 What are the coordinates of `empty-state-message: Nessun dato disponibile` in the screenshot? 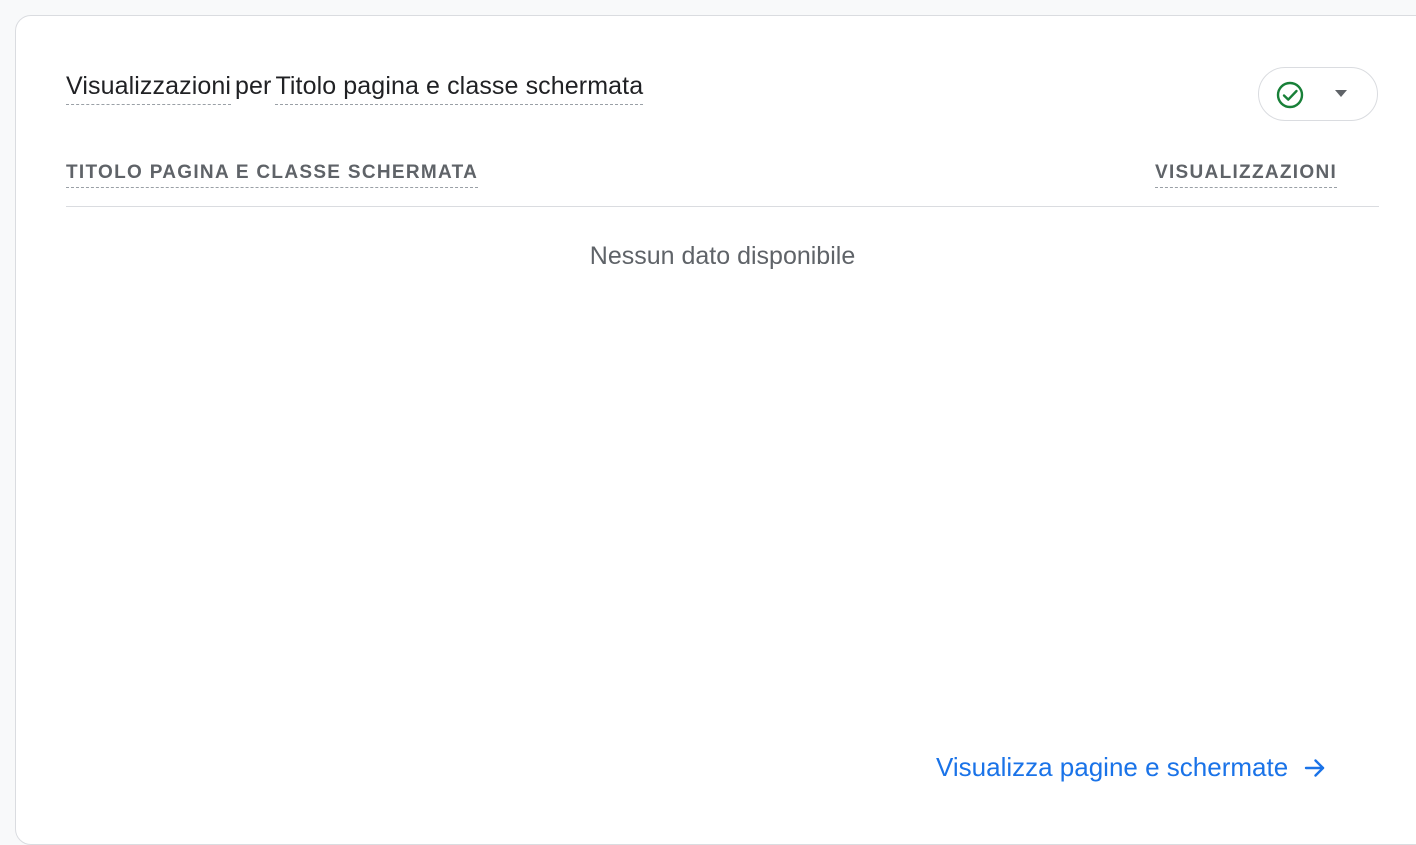 It's located at (722, 256).